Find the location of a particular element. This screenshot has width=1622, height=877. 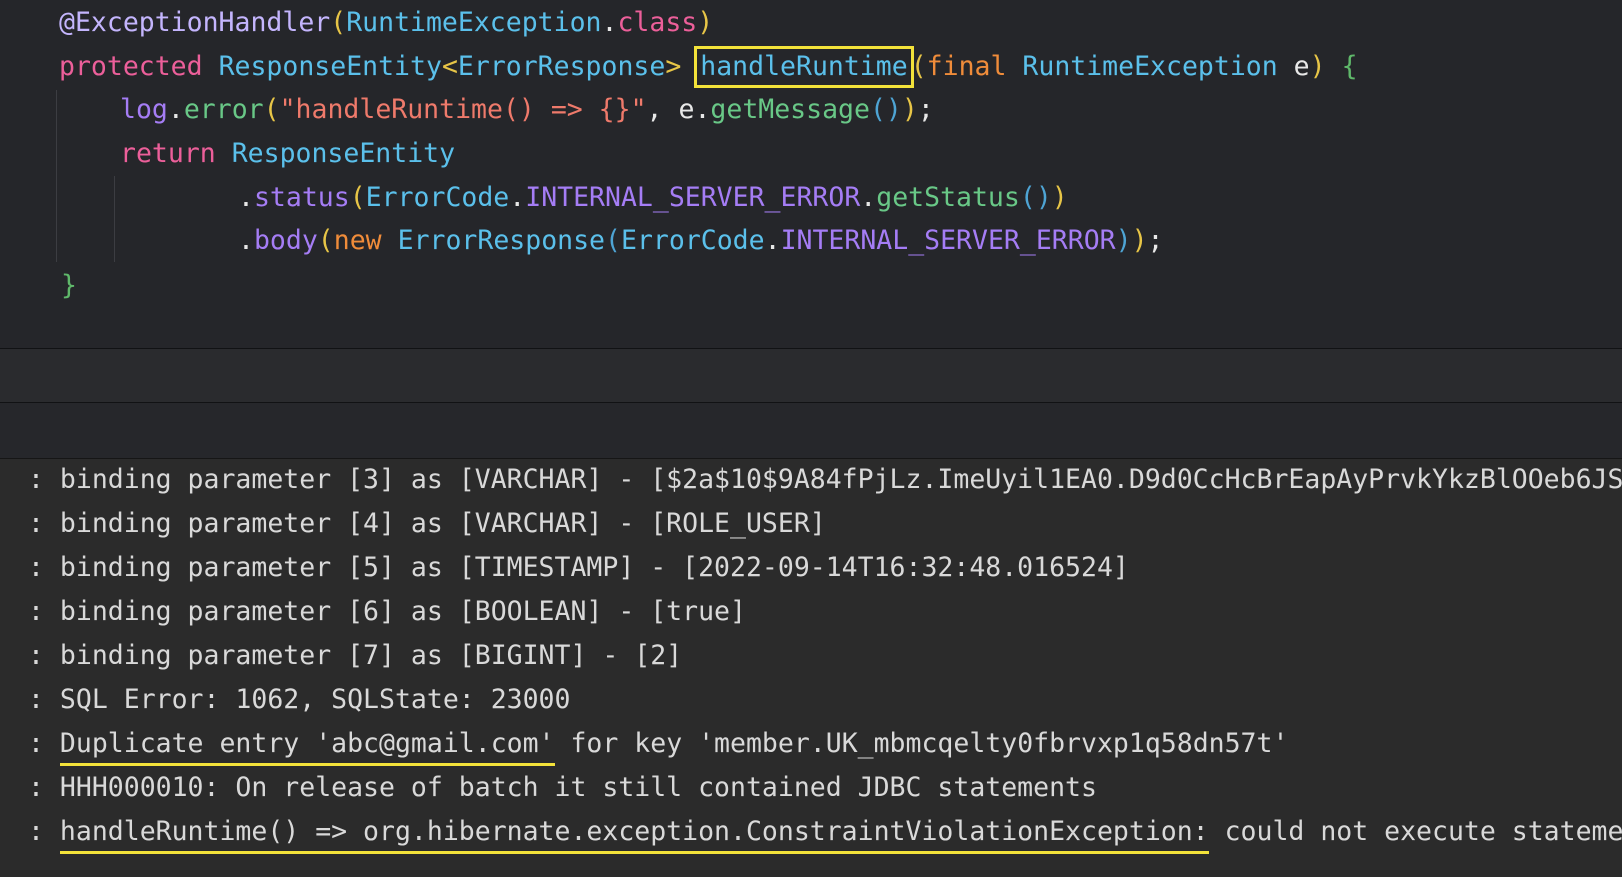

code-line-7: } is located at coordinates (69, 286).